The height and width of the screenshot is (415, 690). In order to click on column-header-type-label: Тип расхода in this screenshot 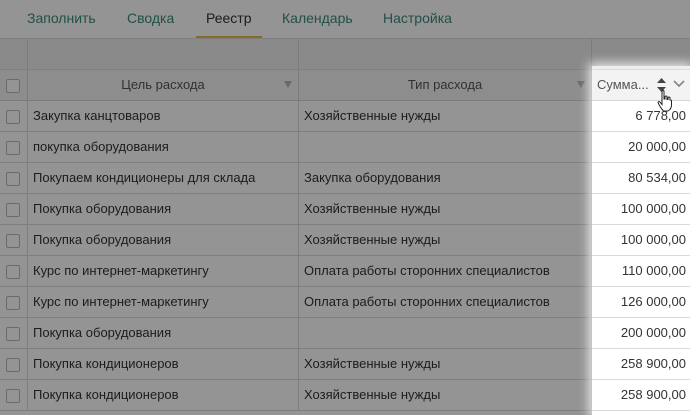, I will do `click(445, 84)`.